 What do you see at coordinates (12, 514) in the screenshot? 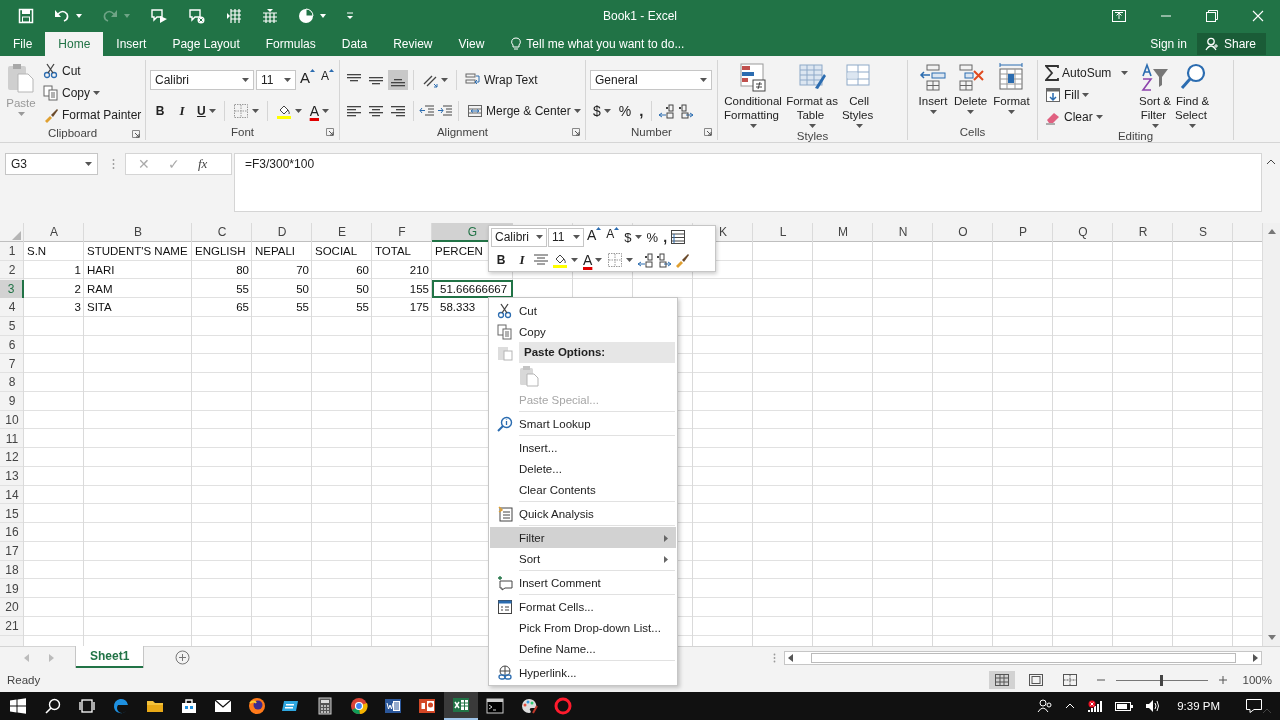
I see `row-header: 15` at bounding box center [12, 514].